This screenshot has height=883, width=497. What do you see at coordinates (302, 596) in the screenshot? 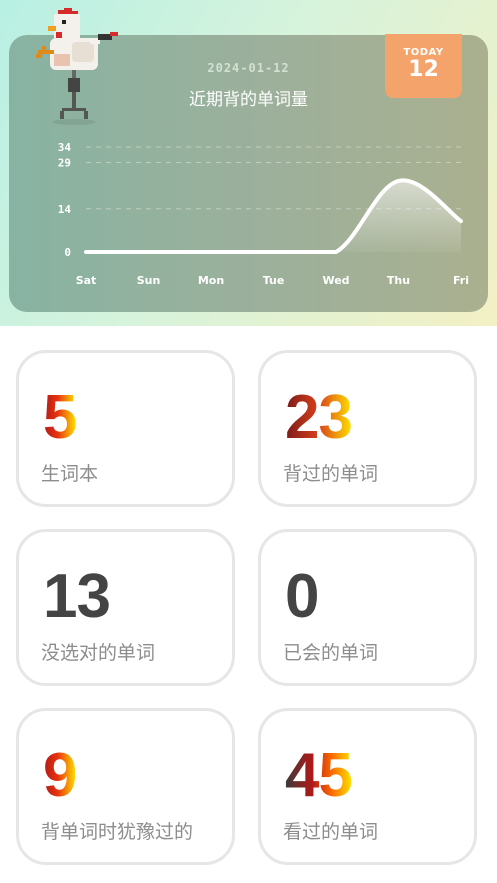
I see `stat-value: 0` at bounding box center [302, 596].